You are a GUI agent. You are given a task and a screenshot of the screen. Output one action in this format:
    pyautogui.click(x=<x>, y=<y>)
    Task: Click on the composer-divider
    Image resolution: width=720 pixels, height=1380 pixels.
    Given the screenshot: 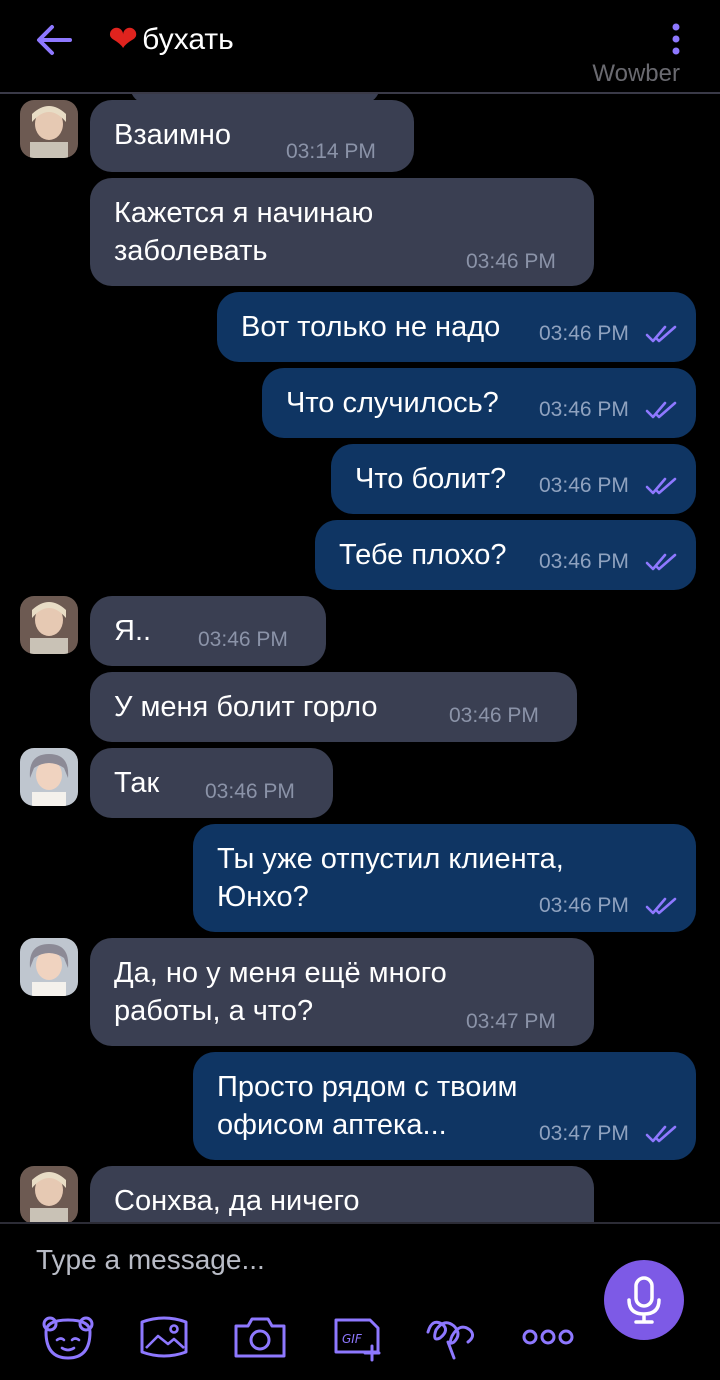 What is the action you would take?
    pyautogui.click(x=360, y=1223)
    